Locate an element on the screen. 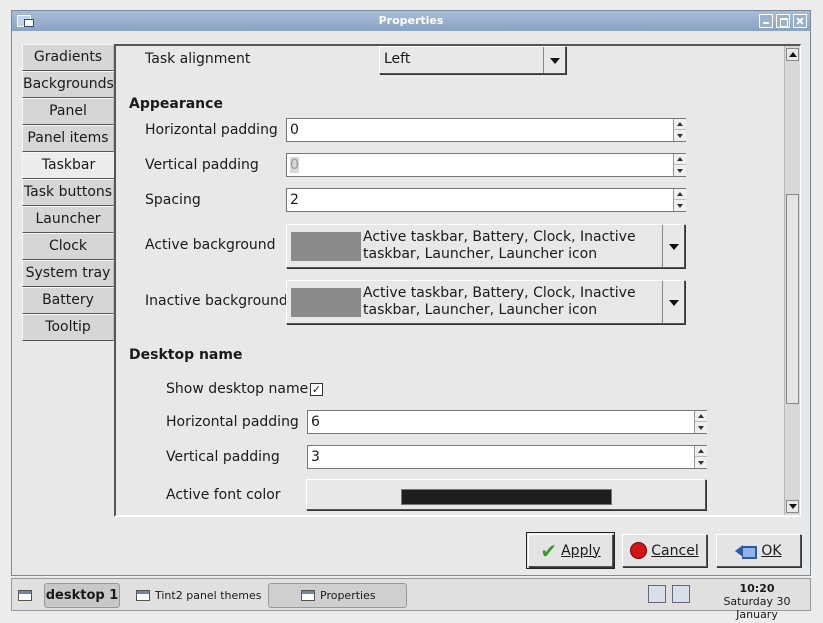  ok-button: OK is located at coordinates (758, 550).